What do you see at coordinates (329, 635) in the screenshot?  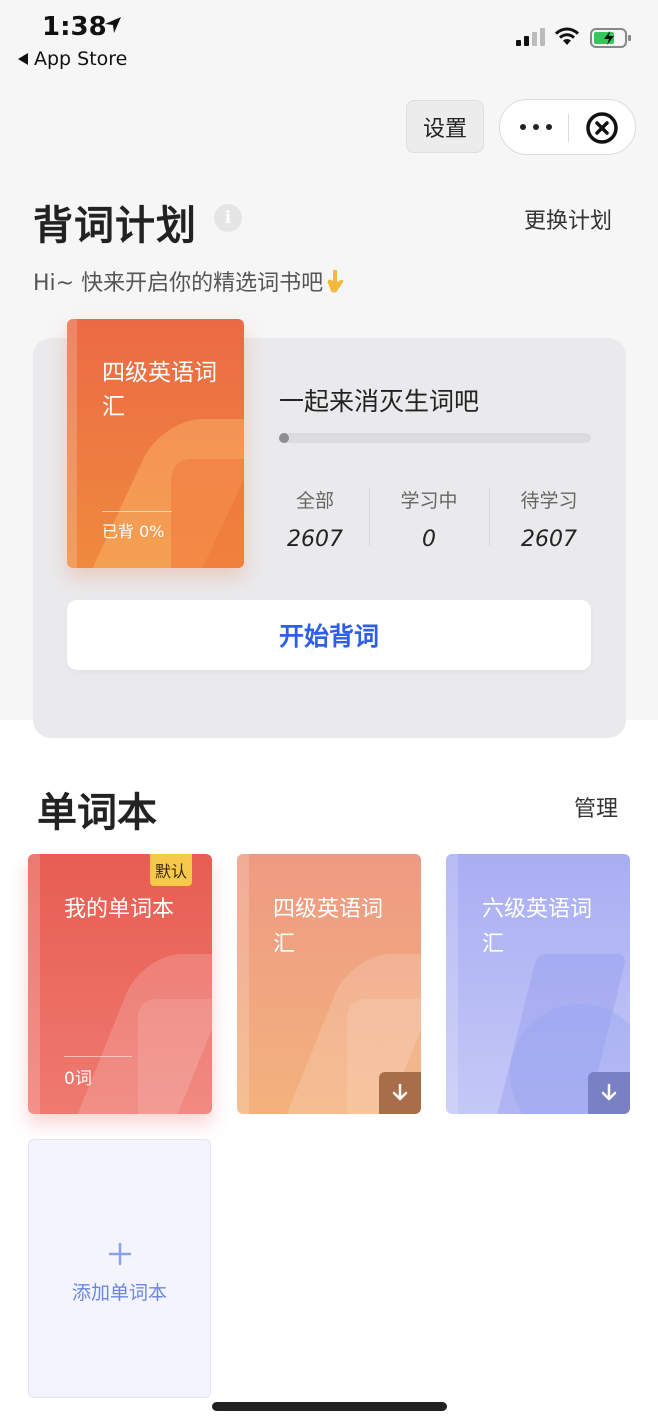 I see `start-memorizing-button: 开始背词` at bounding box center [329, 635].